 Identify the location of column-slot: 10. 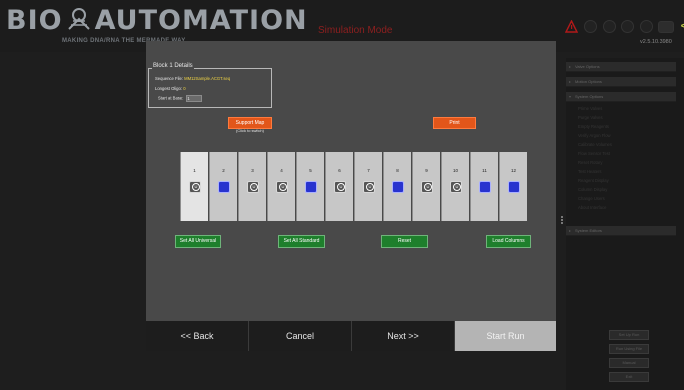
(455, 186).